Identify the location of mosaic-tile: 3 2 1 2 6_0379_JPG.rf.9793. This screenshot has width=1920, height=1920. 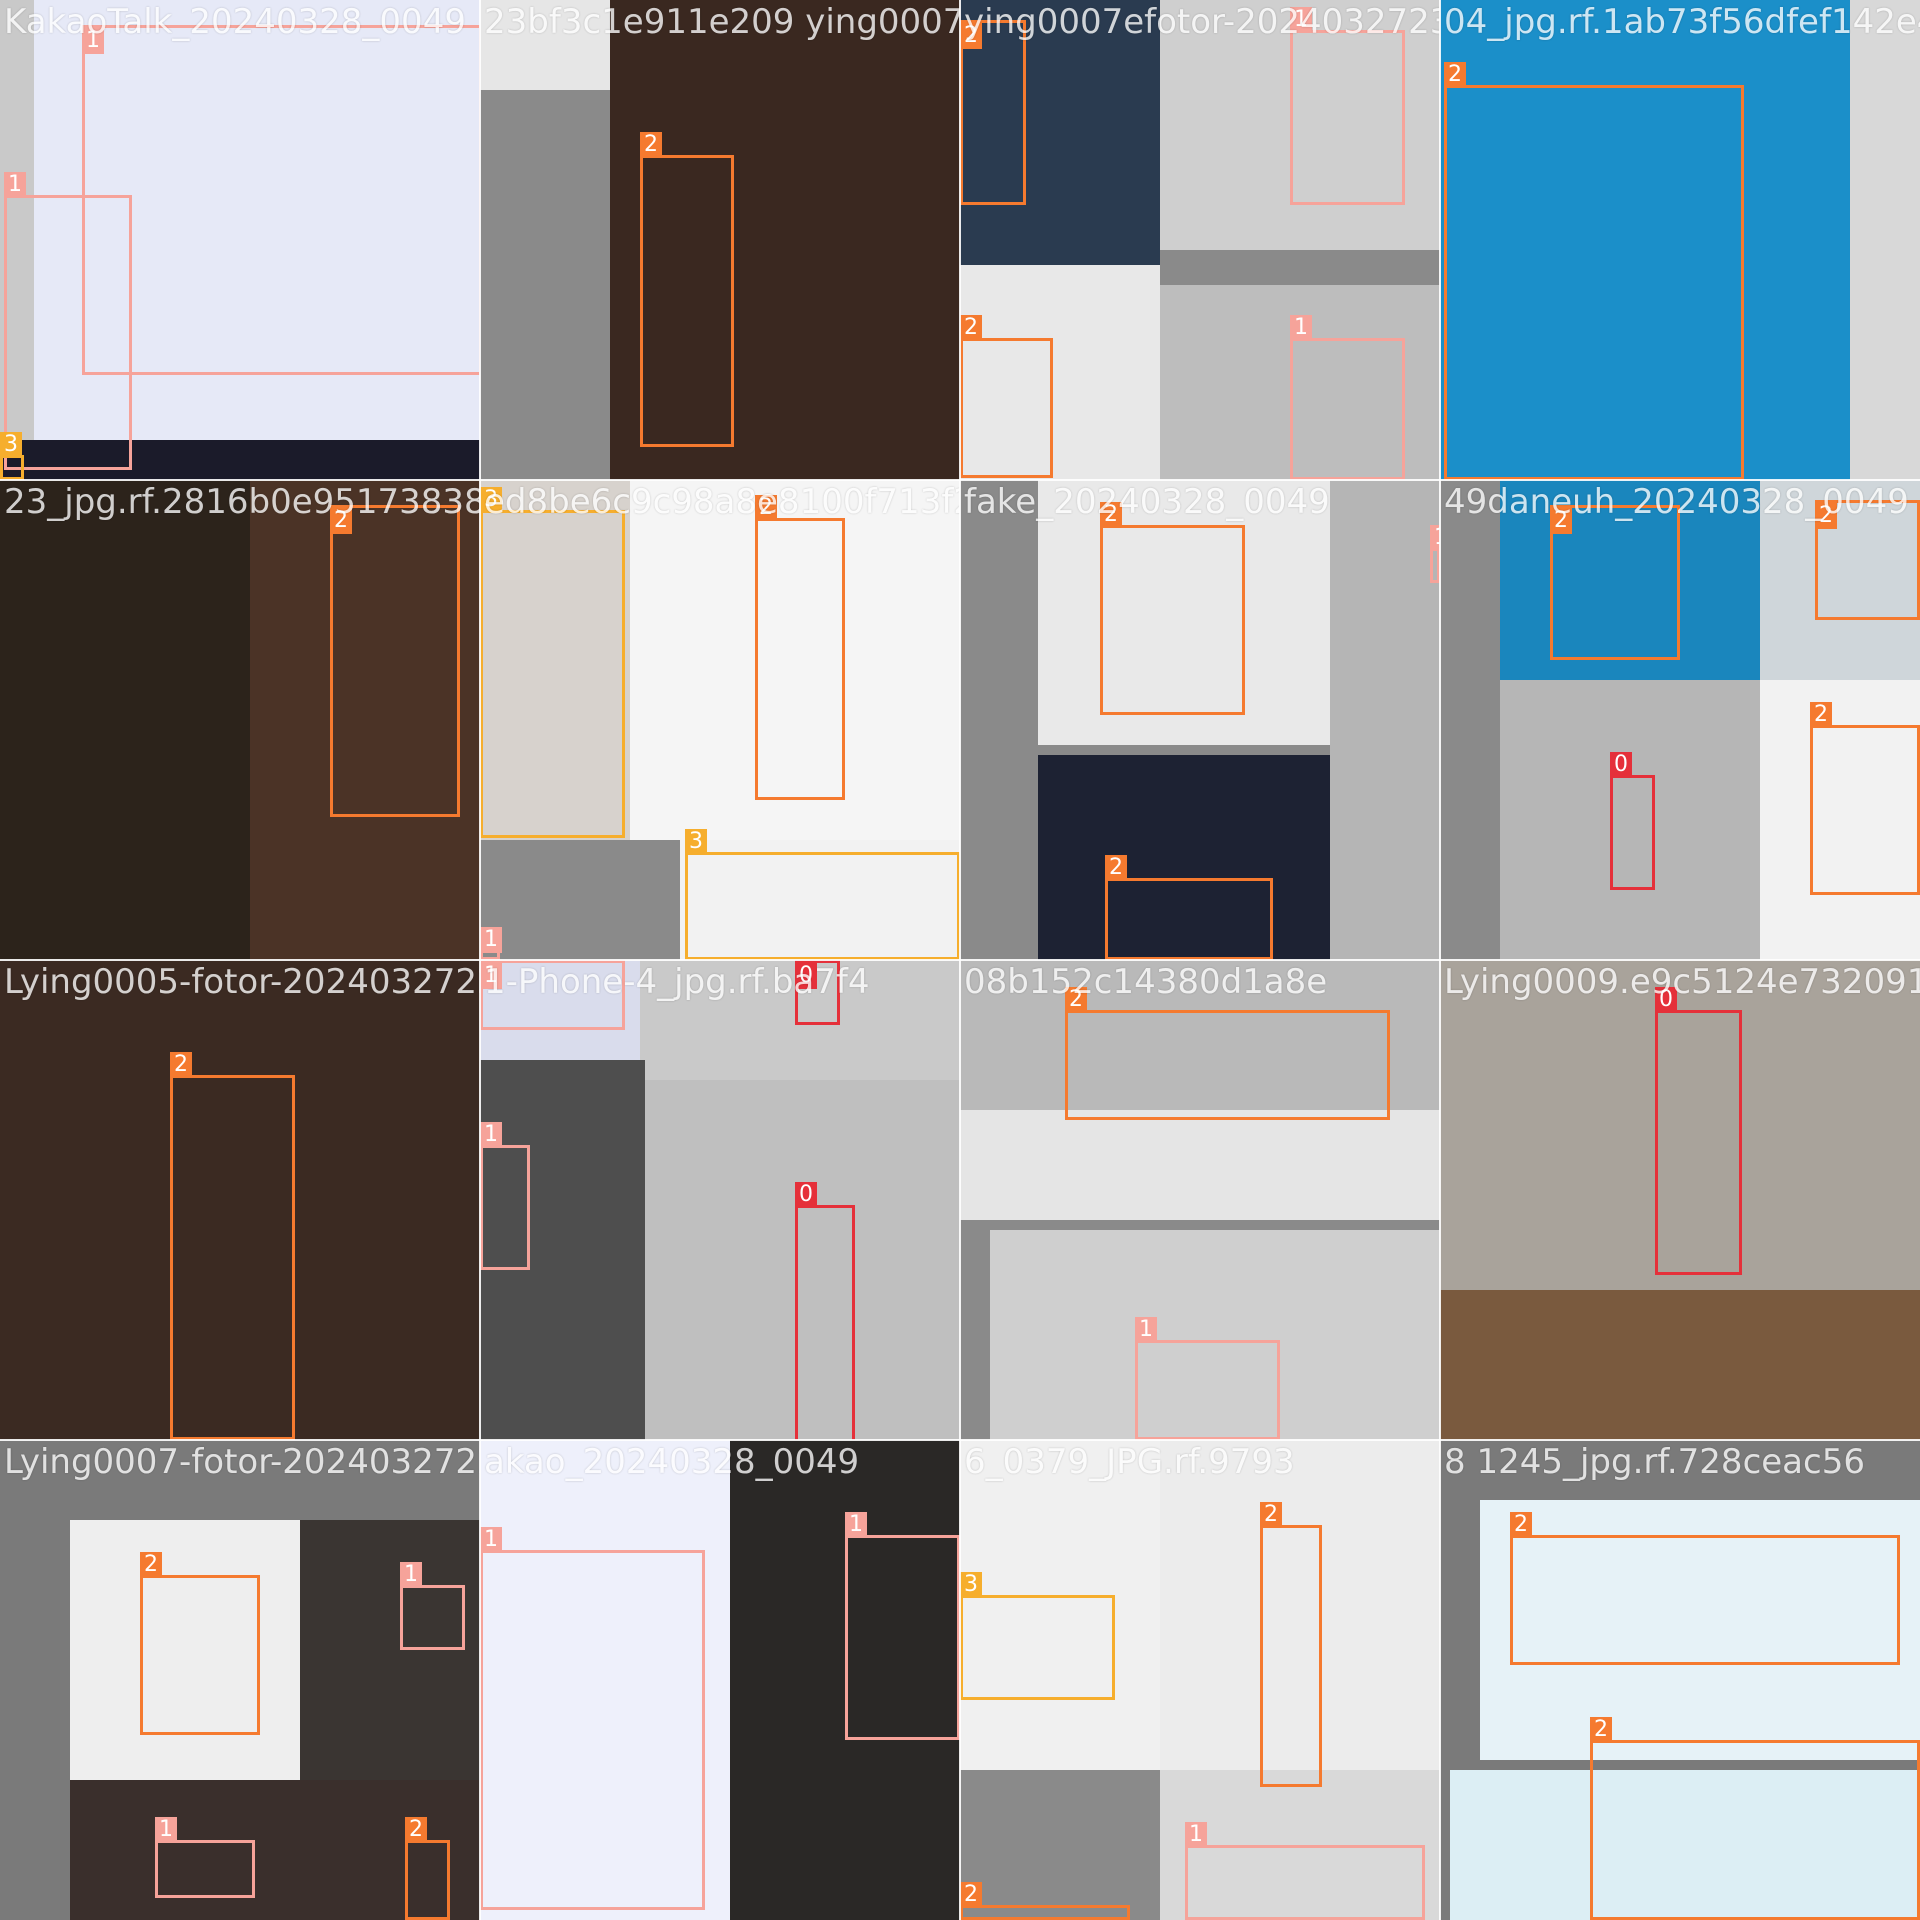
(1200, 1680).